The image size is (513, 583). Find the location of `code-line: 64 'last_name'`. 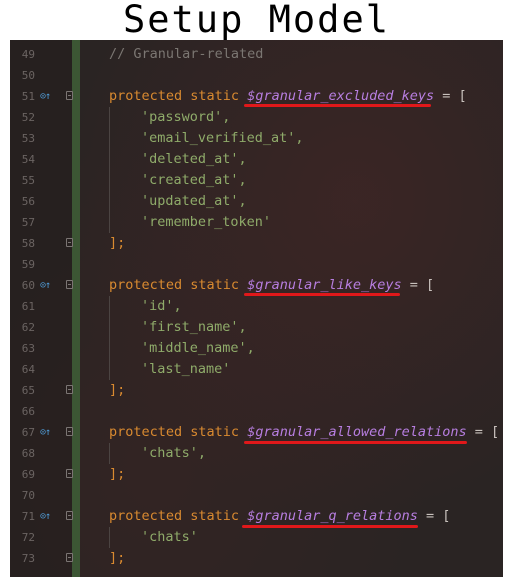

code-line: 64 'last_name' is located at coordinates (256, 369).